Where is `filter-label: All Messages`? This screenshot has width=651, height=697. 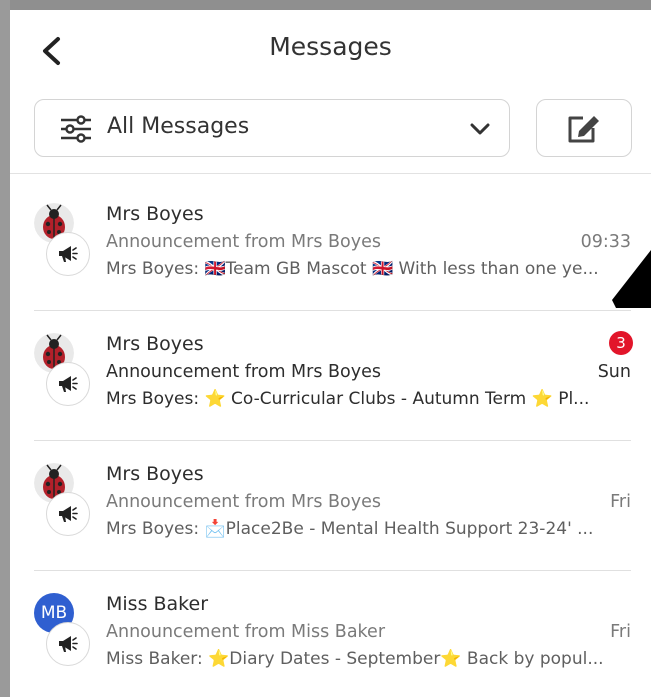 filter-label: All Messages is located at coordinates (178, 126).